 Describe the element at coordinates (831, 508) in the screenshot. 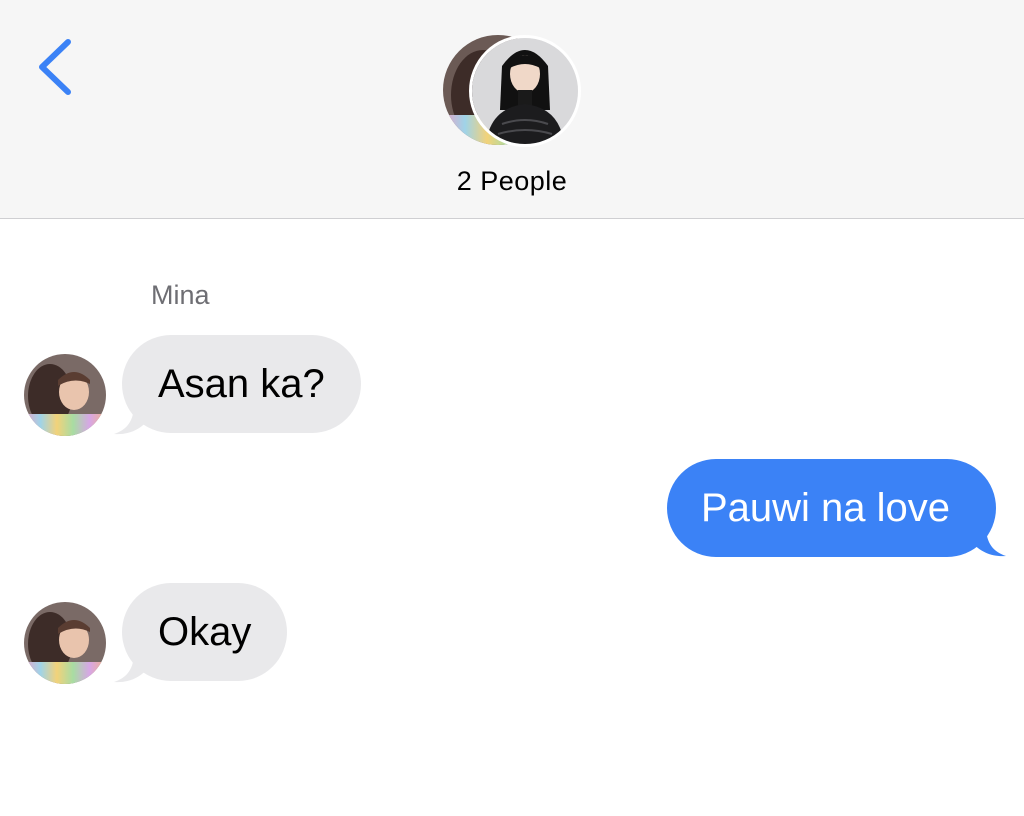

I see `message-bubble: Pauwi na love` at that location.